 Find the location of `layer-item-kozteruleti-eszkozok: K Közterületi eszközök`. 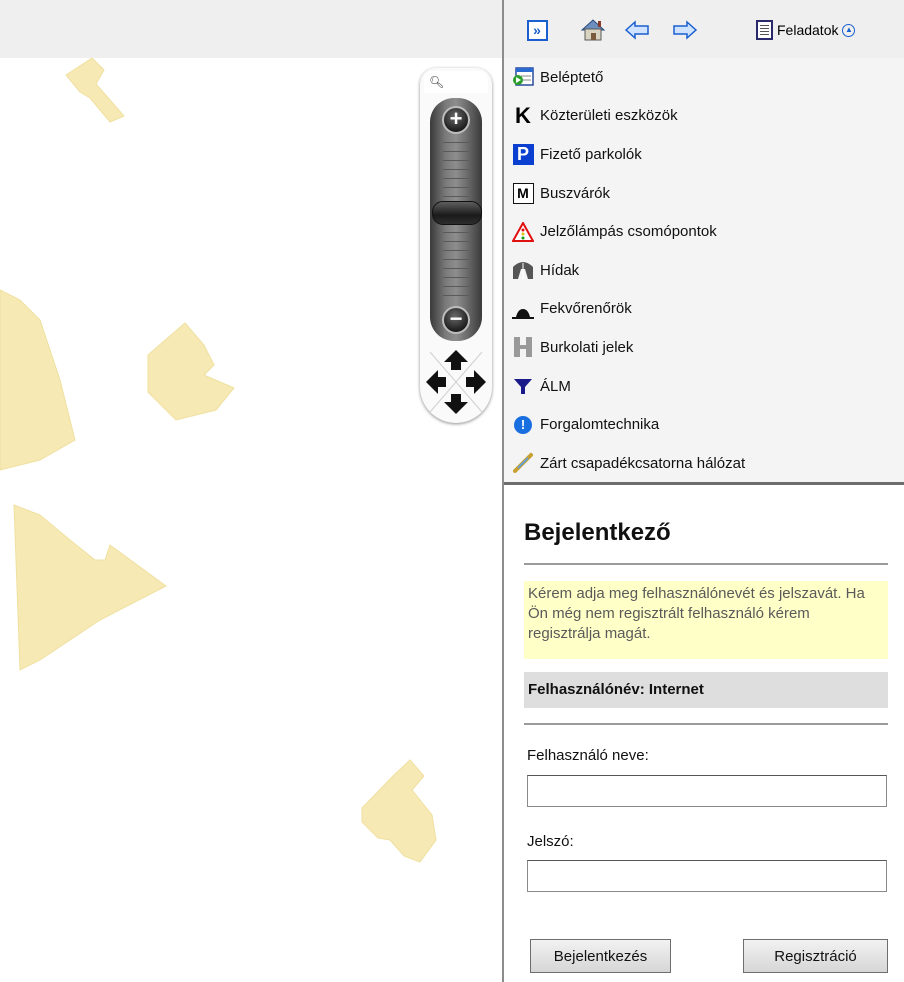

layer-item-kozteruleti-eszkozok: K Közterületi eszközök is located at coordinates (704, 116).